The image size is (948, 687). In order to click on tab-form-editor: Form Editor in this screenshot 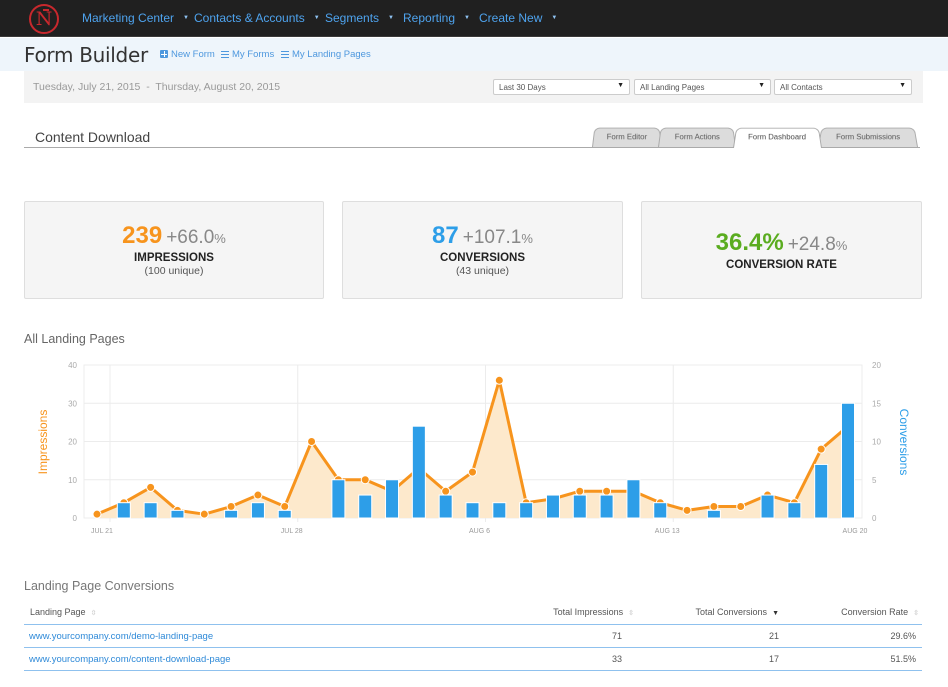, I will do `click(627, 137)`.